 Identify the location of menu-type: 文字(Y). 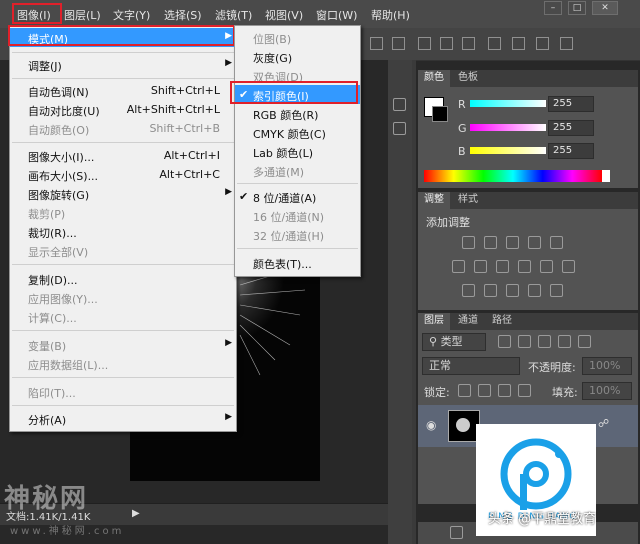
(131, 15).